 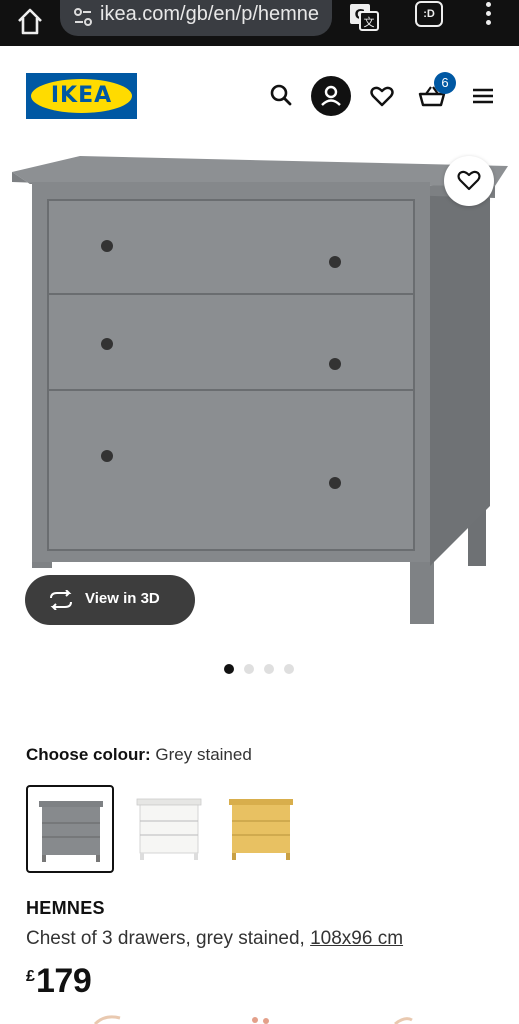 I want to click on grey-chest-thumbnail, so click(x=71, y=831).